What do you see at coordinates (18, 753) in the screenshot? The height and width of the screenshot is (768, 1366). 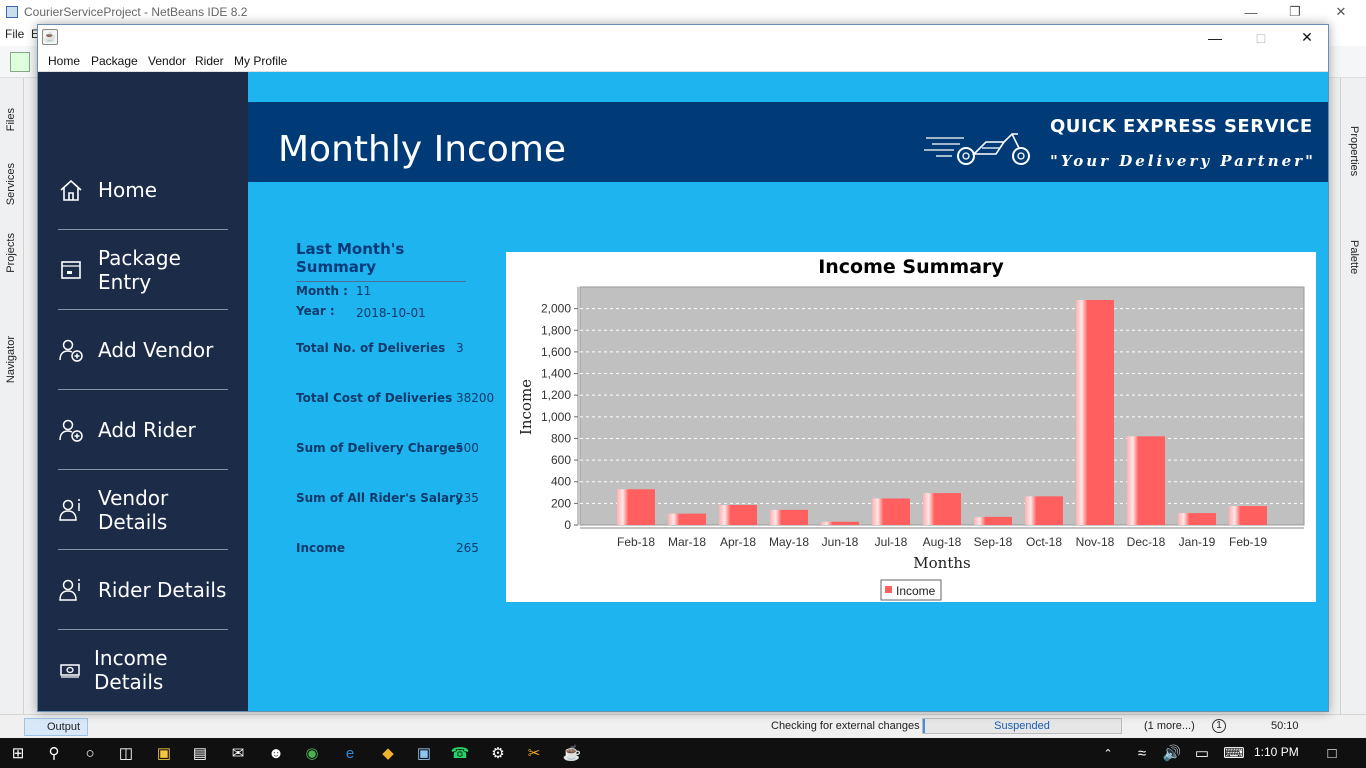 I see `start-icon: ⊞` at bounding box center [18, 753].